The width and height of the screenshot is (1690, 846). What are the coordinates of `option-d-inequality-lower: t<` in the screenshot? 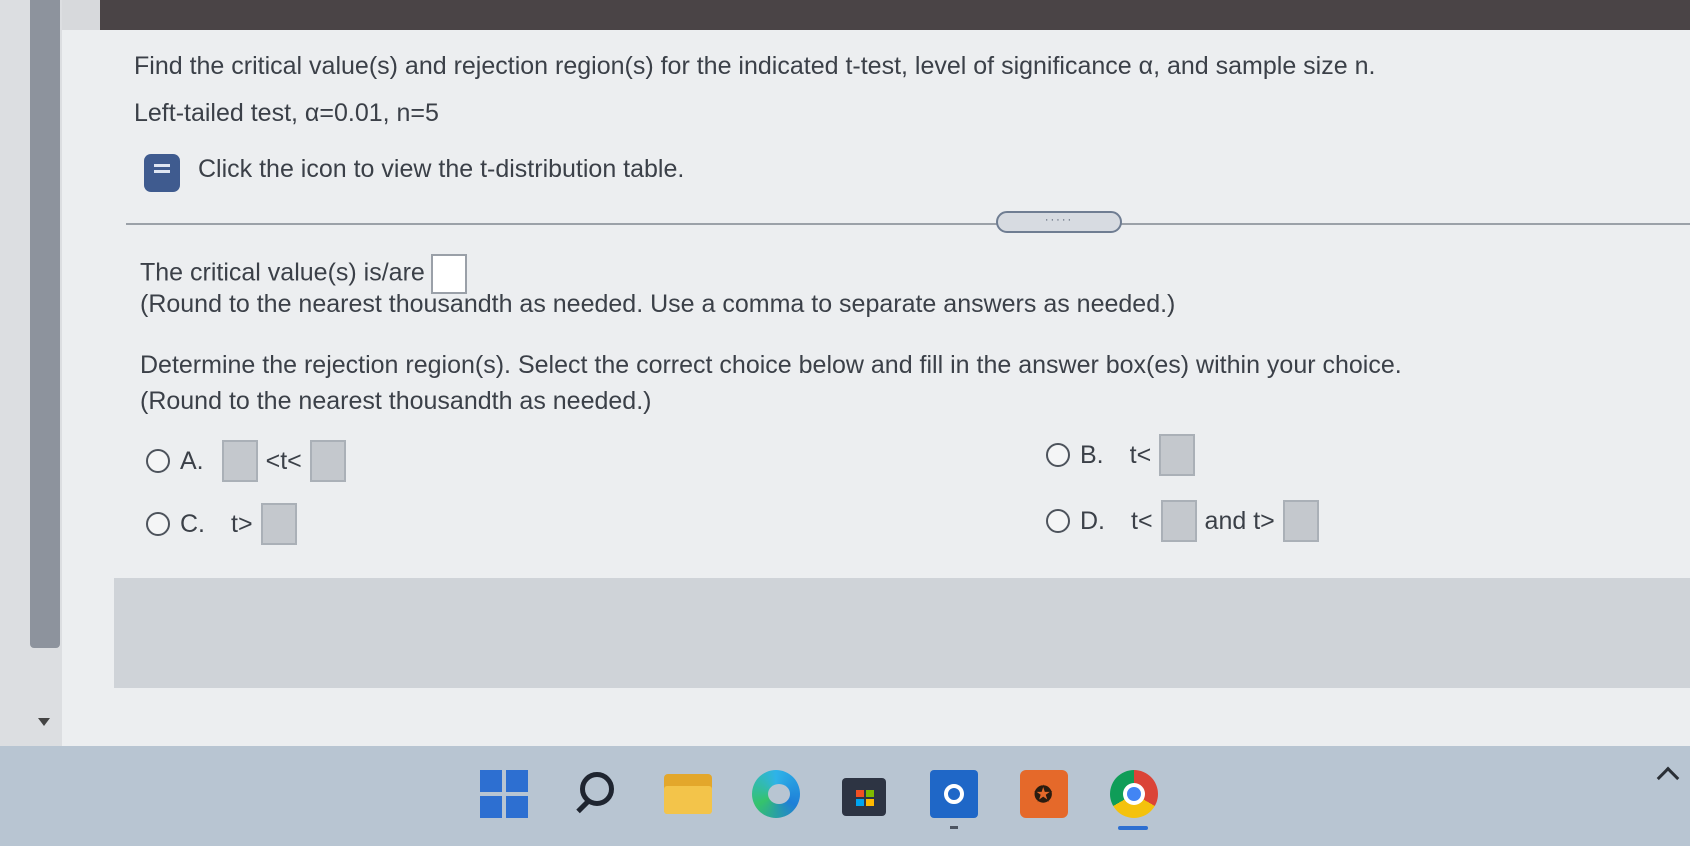 It's located at (1142, 520).